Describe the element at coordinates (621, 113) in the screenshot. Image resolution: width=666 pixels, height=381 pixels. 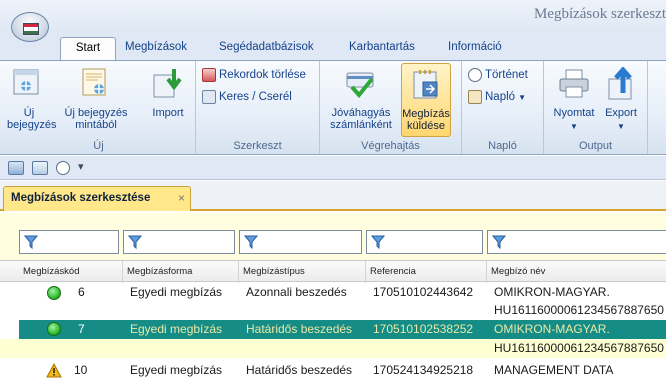
I see `export-label: Export` at that location.